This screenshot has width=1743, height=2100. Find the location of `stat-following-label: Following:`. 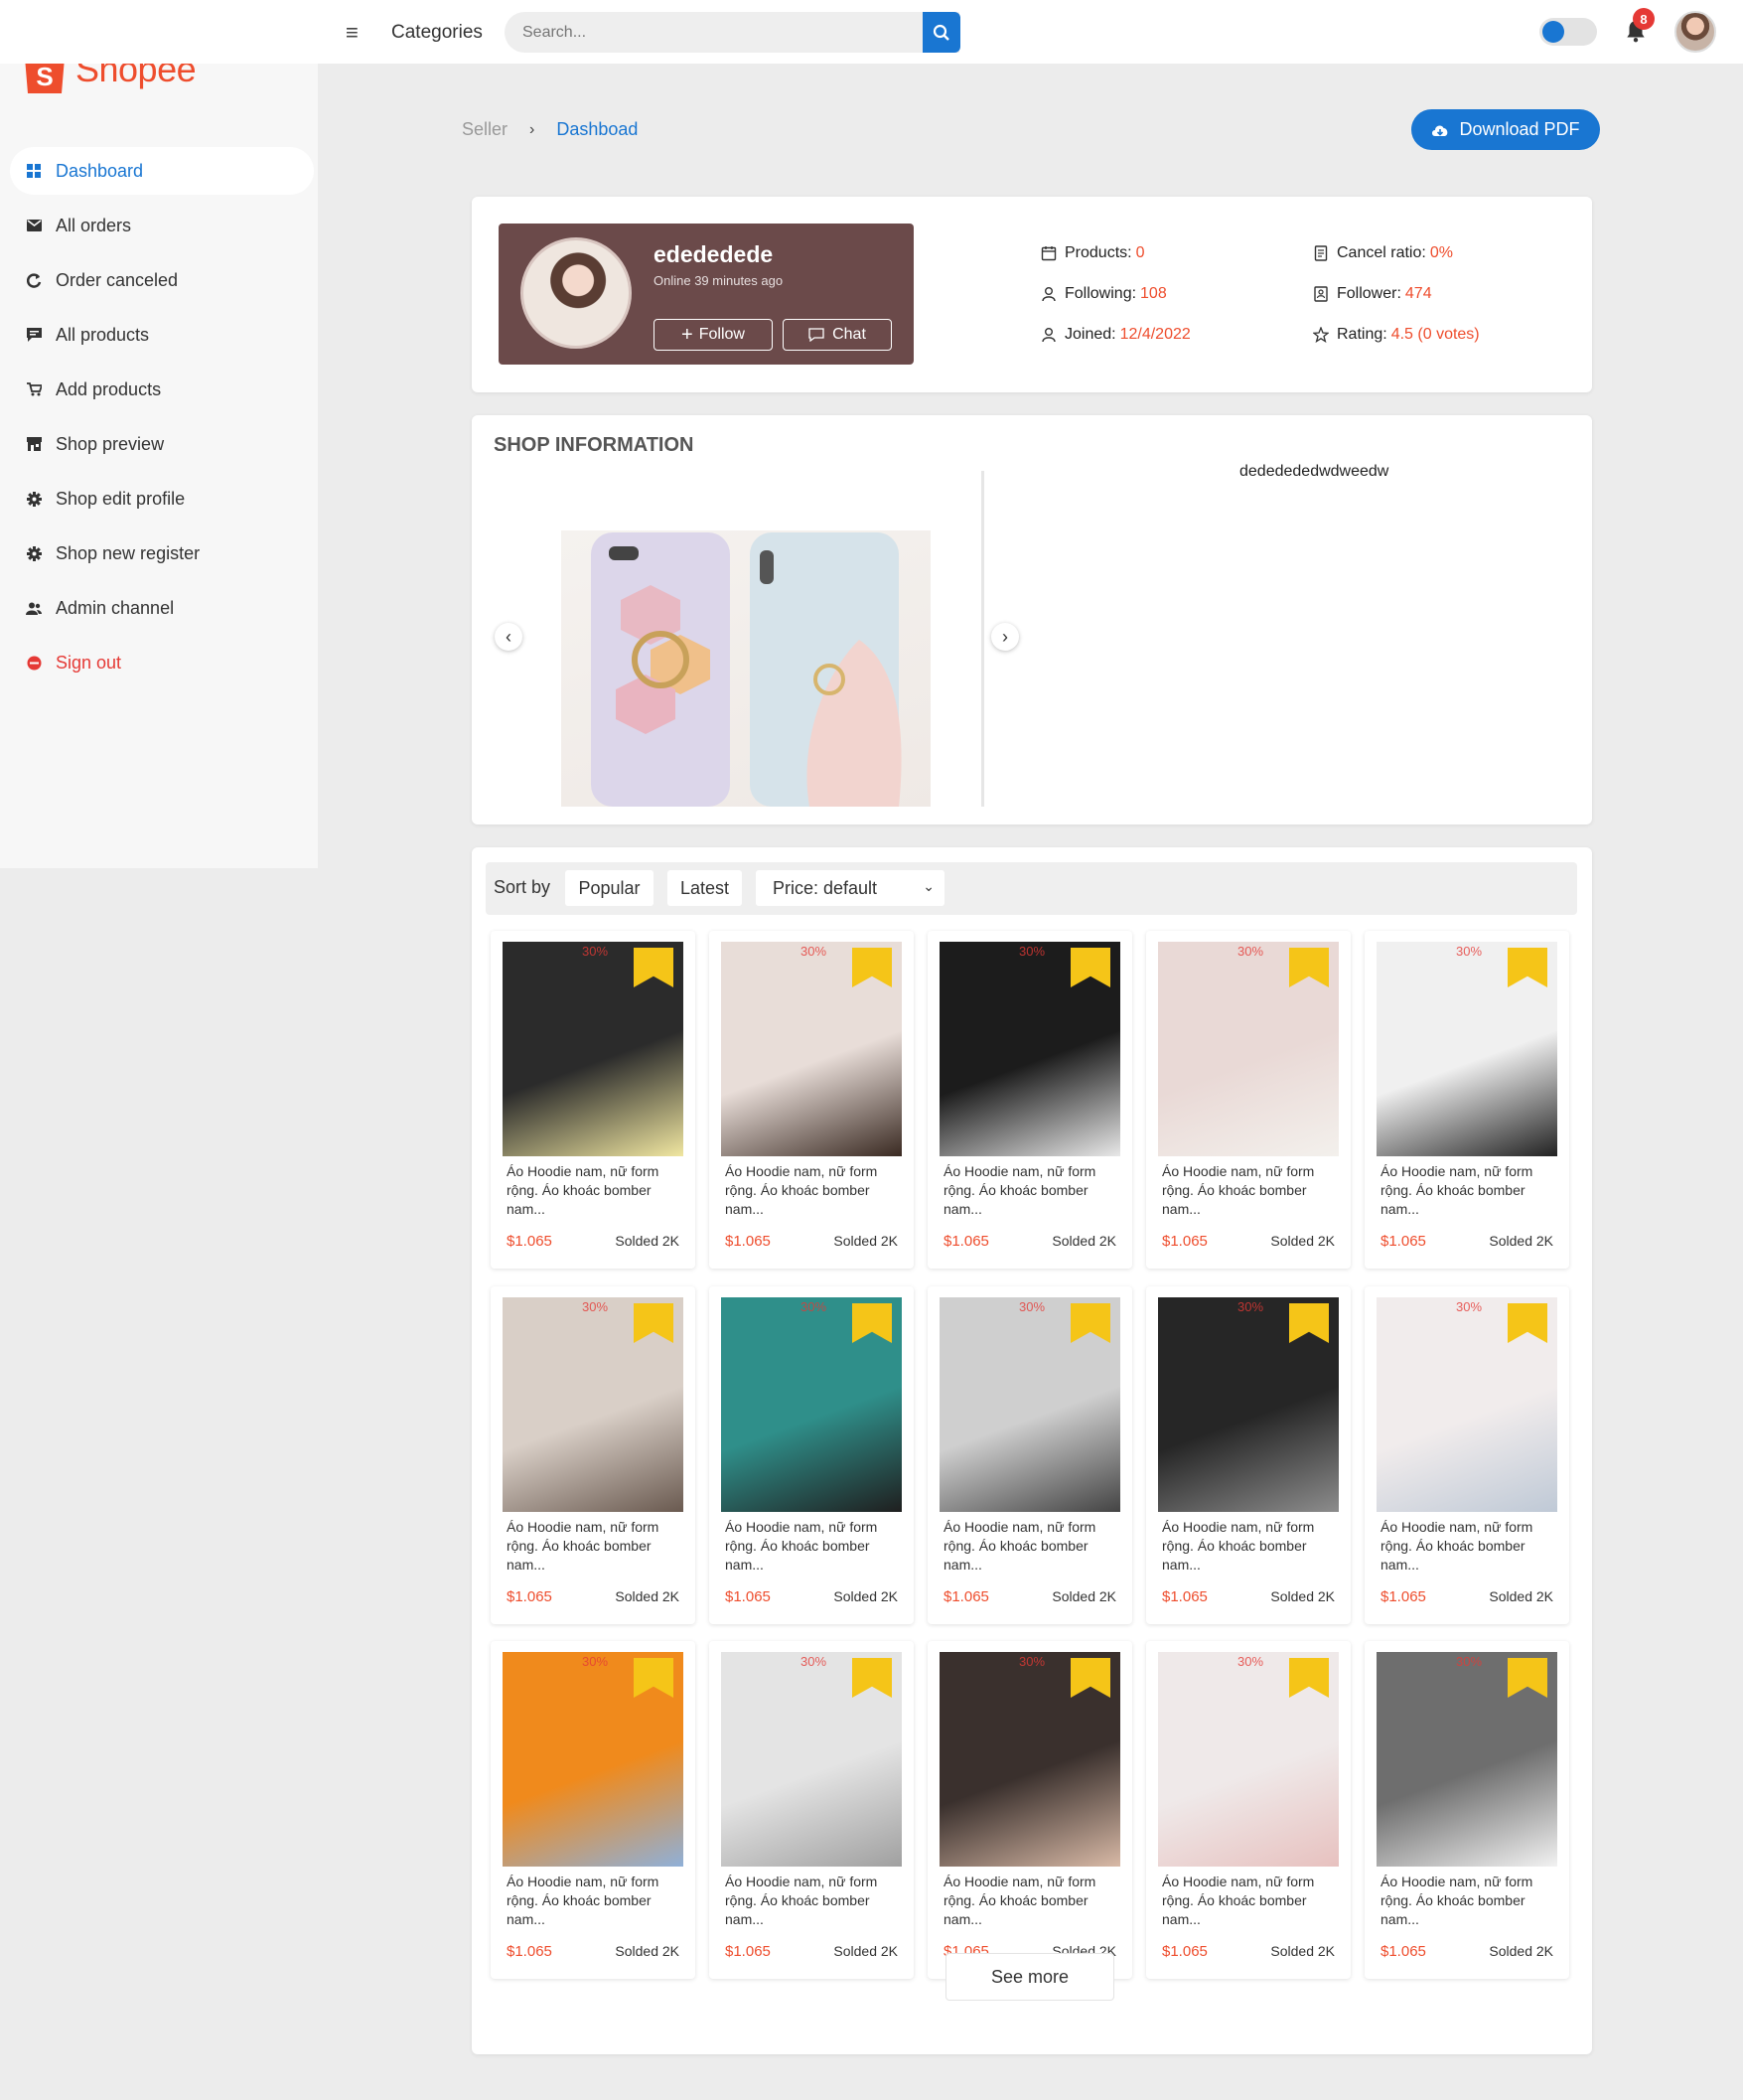

stat-following-label: Following: is located at coordinates (1101, 293).